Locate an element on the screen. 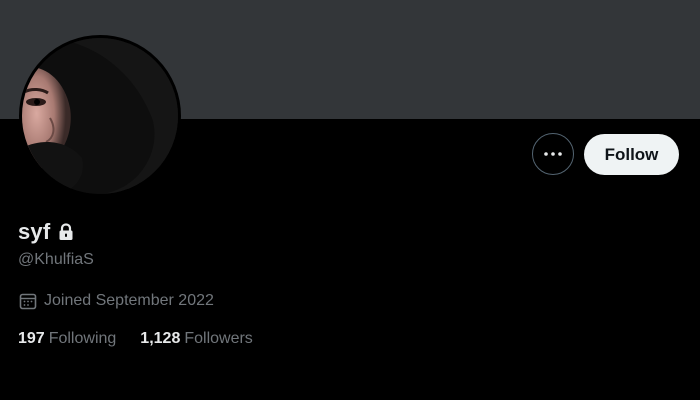 This screenshot has width=700, height=400. lock-icon is located at coordinates (66, 232).